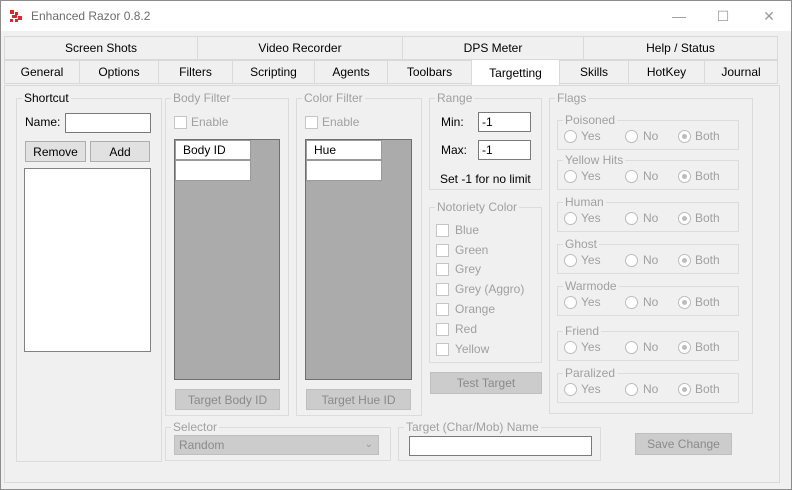 The image size is (792, 490). I want to click on tab-label: DPS Meter, so click(493, 48).